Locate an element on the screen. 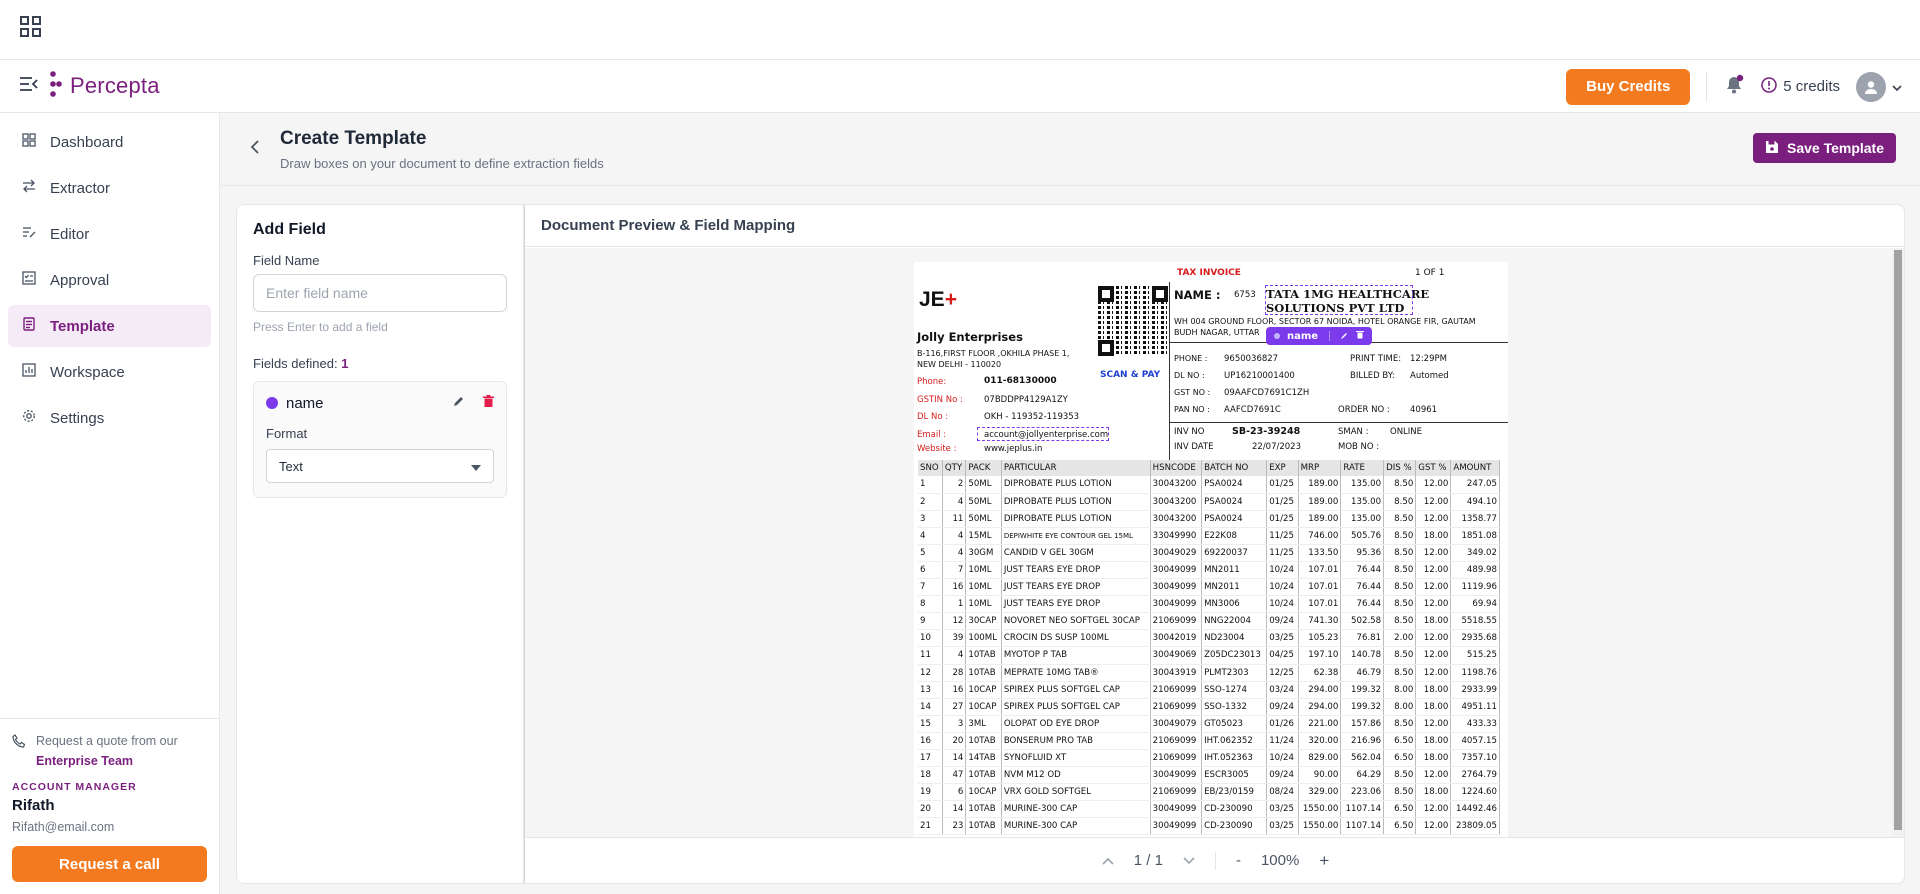 The width and height of the screenshot is (1920, 894). invoice-divider-vertical is located at coordinates (1169, 371).